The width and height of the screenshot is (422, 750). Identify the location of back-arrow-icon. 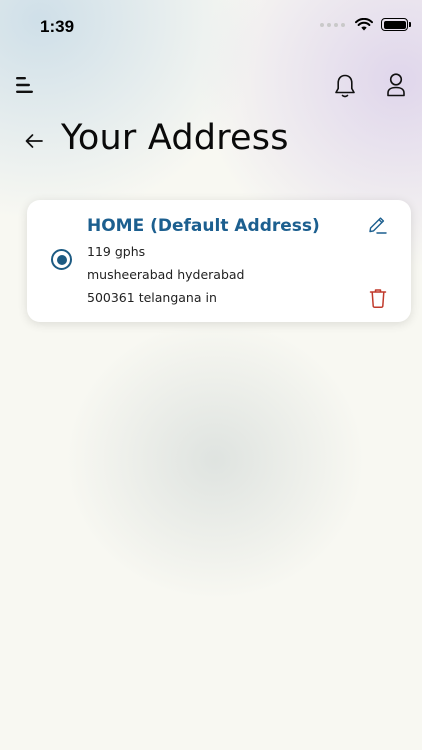
(34, 141).